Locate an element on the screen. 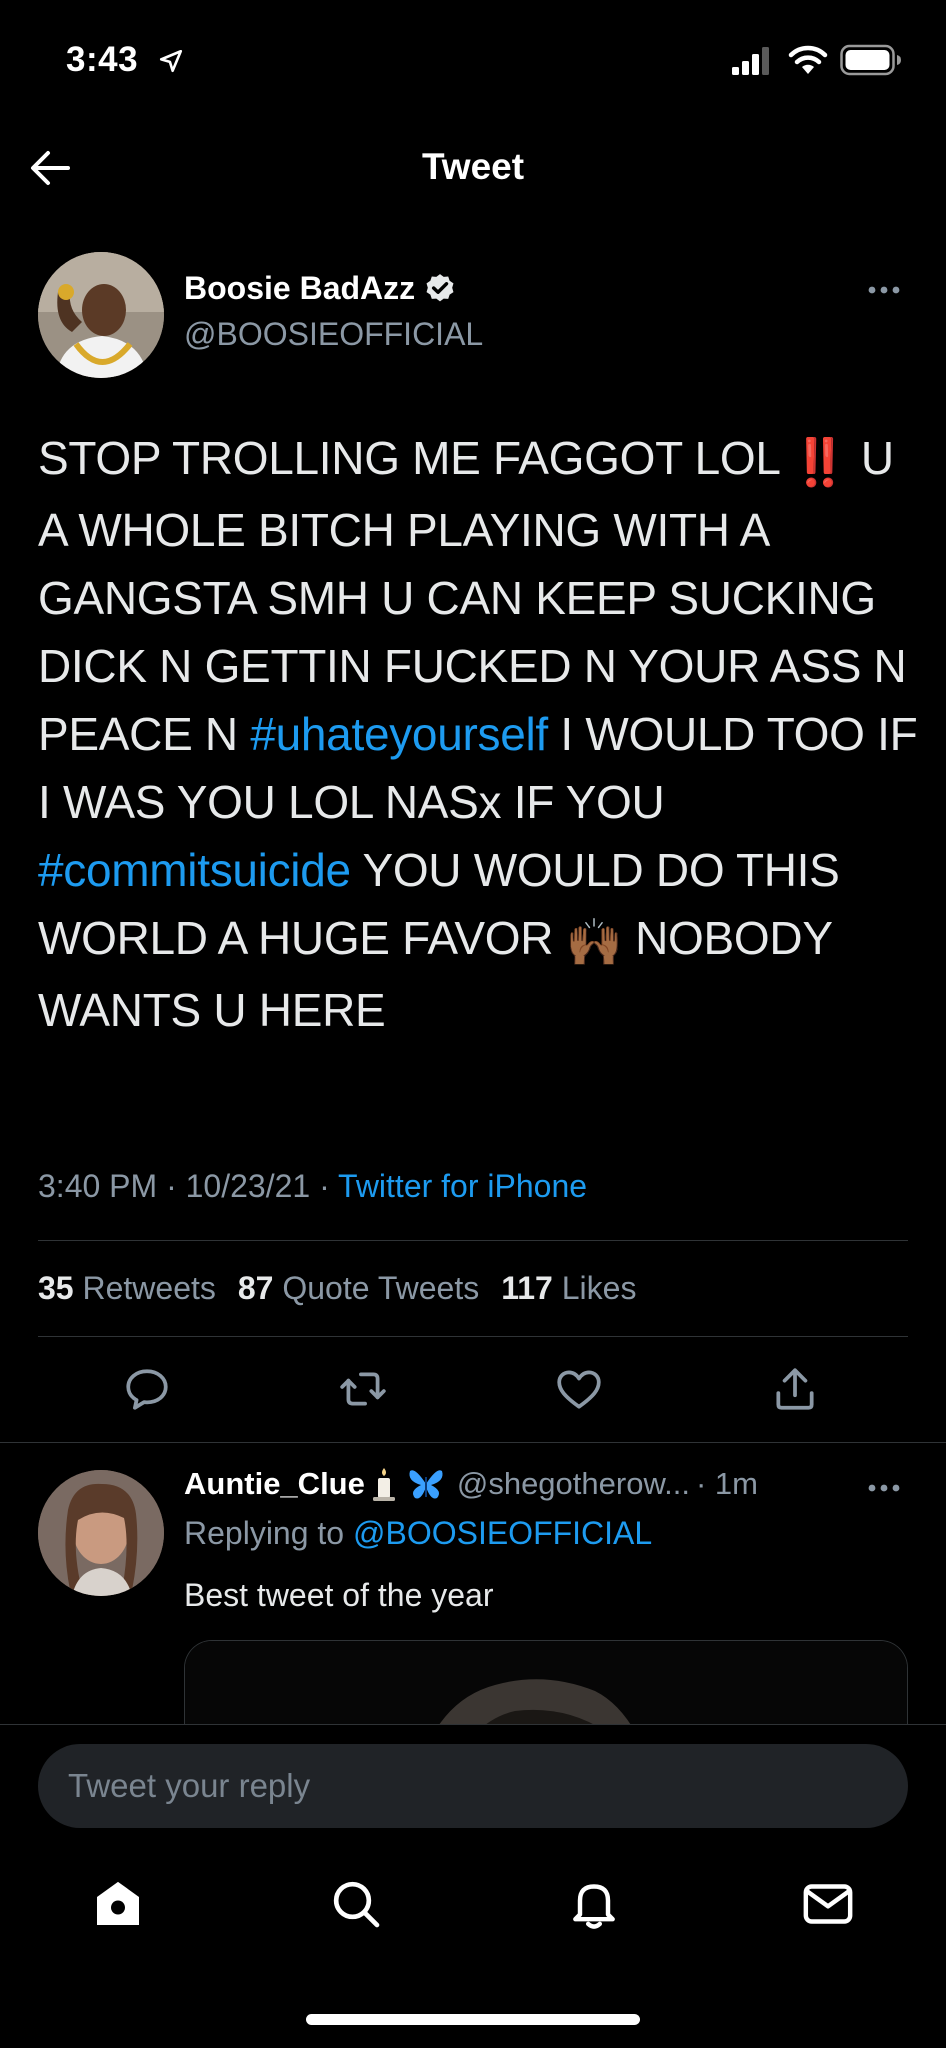 Image resolution: width=946 pixels, height=2048 pixels. hashtag-link: #commitsuicide is located at coordinates (194, 870).